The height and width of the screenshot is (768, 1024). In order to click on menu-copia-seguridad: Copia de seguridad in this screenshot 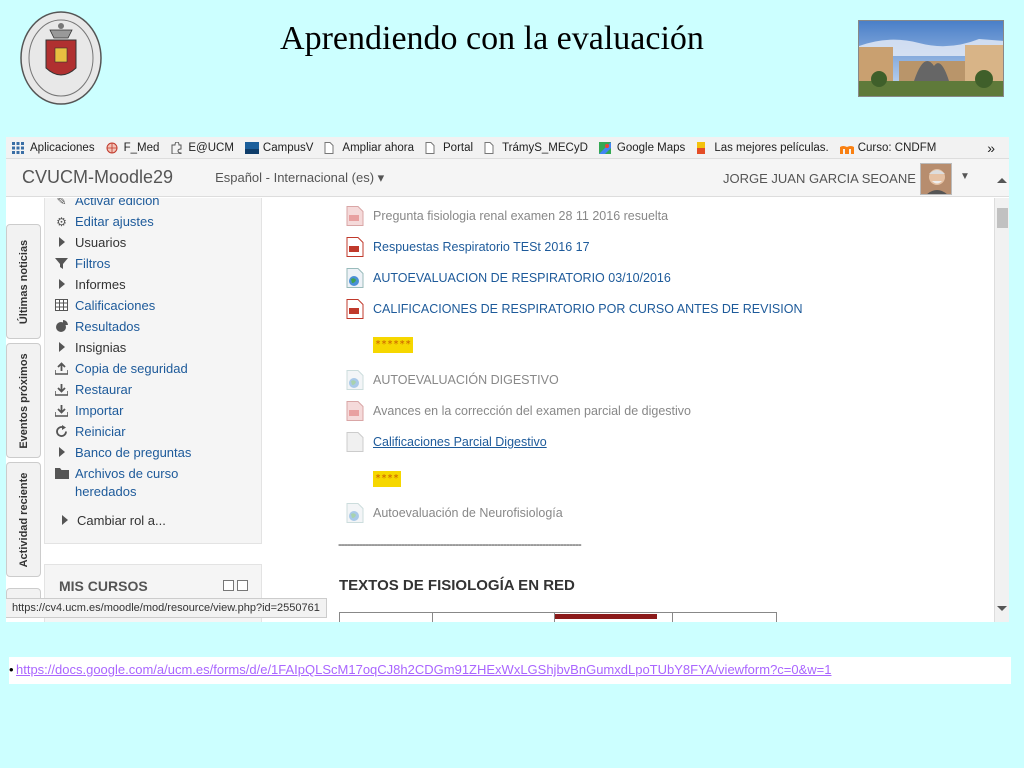, I will do `click(121, 368)`.